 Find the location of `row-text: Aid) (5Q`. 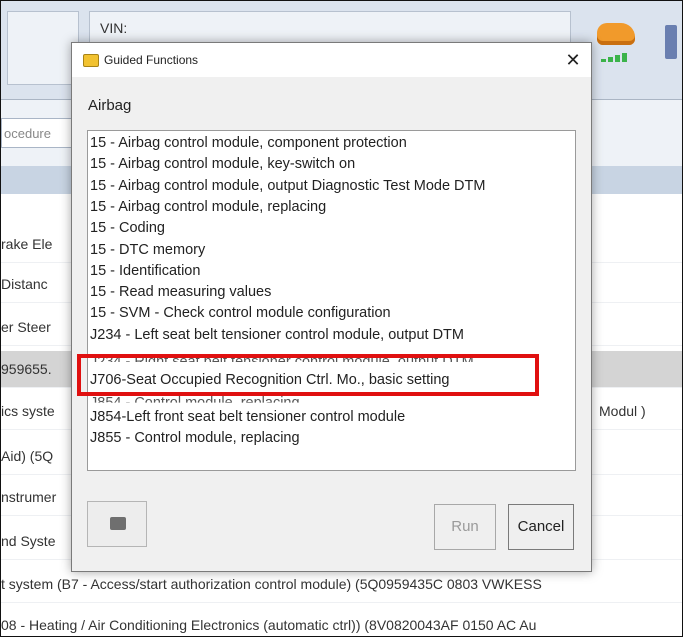

row-text: Aid) (5Q is located at coordinates (27, 456).